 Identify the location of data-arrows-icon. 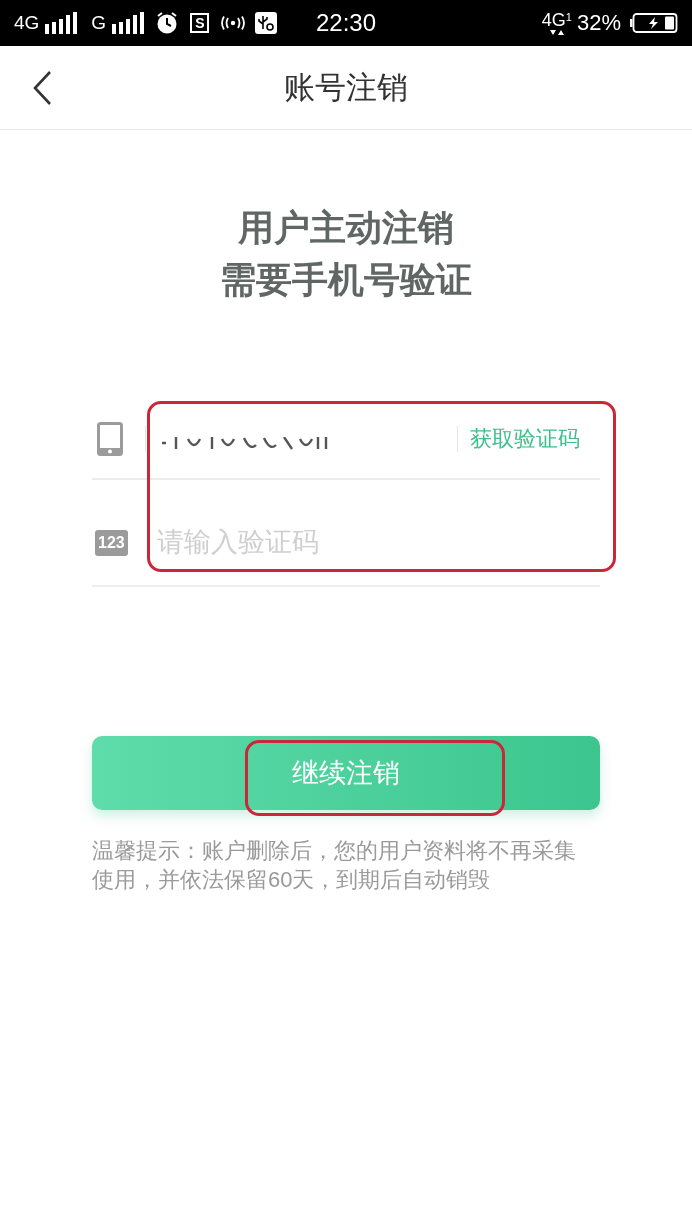
(556, 32).